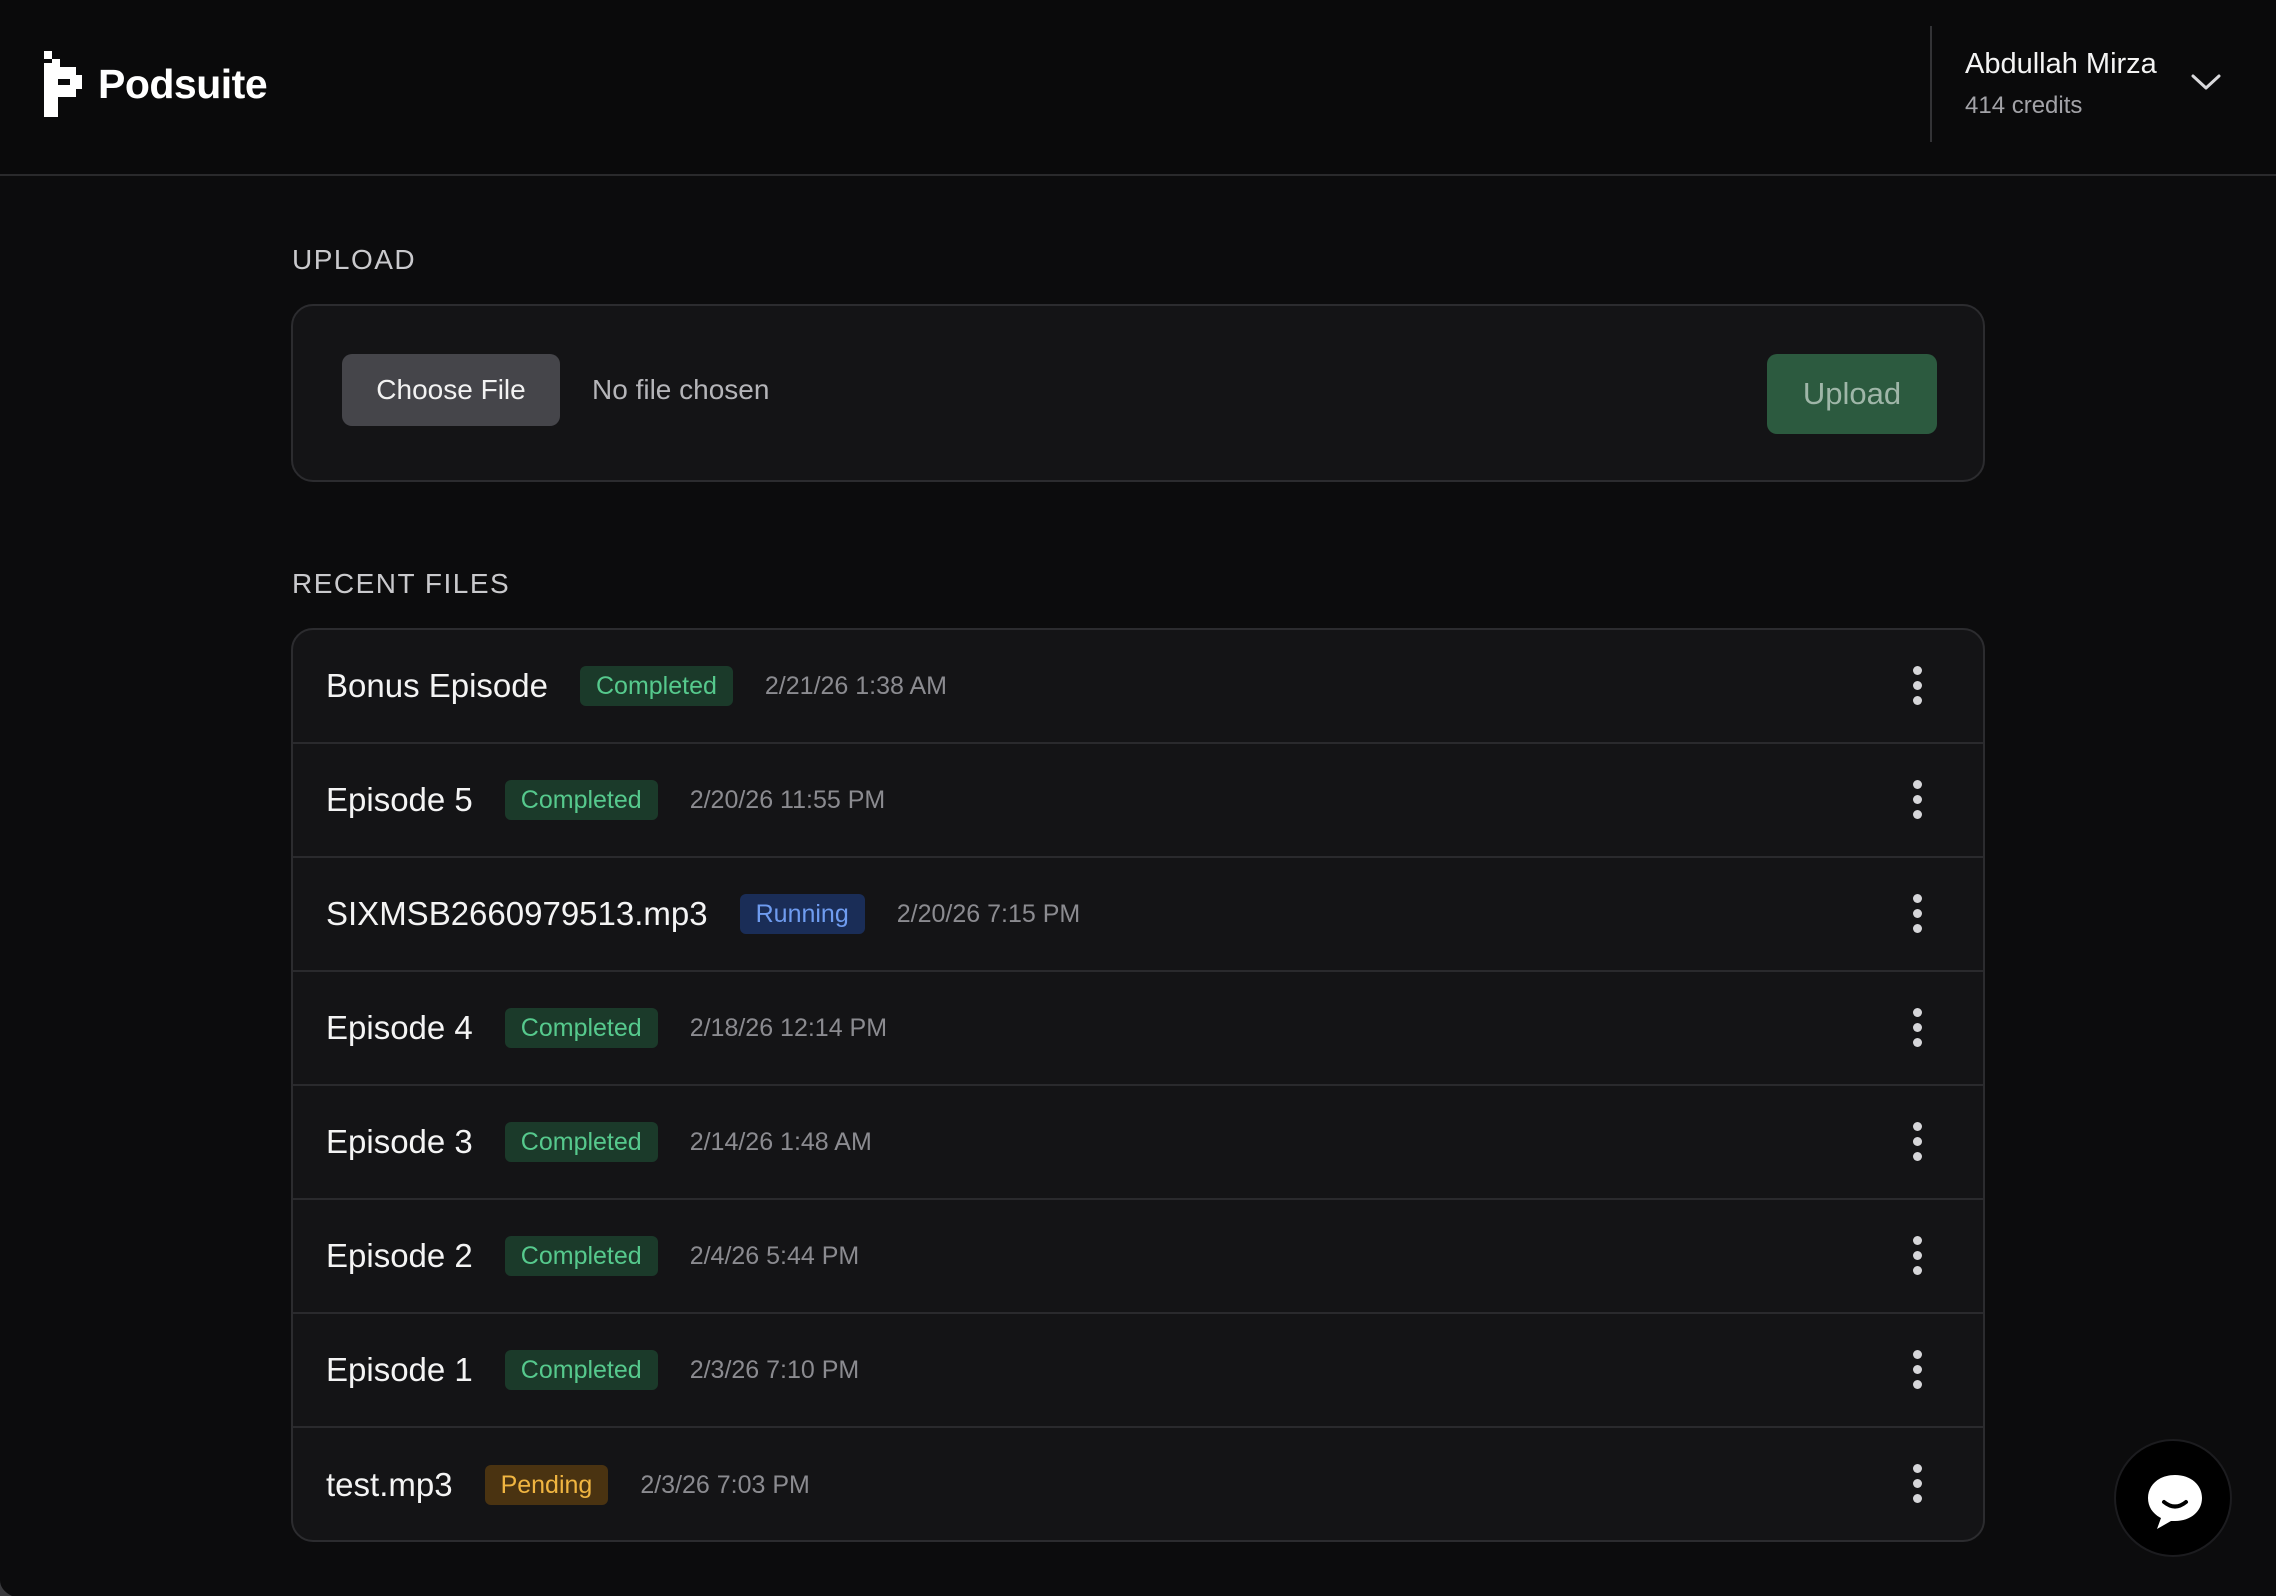 This screenshot has width=2276, height=1596. Describe the element at coordinates (774, 1255) in the screenshot. I see `file-timestamp: 2/4/26 5:44 PM` at that location.